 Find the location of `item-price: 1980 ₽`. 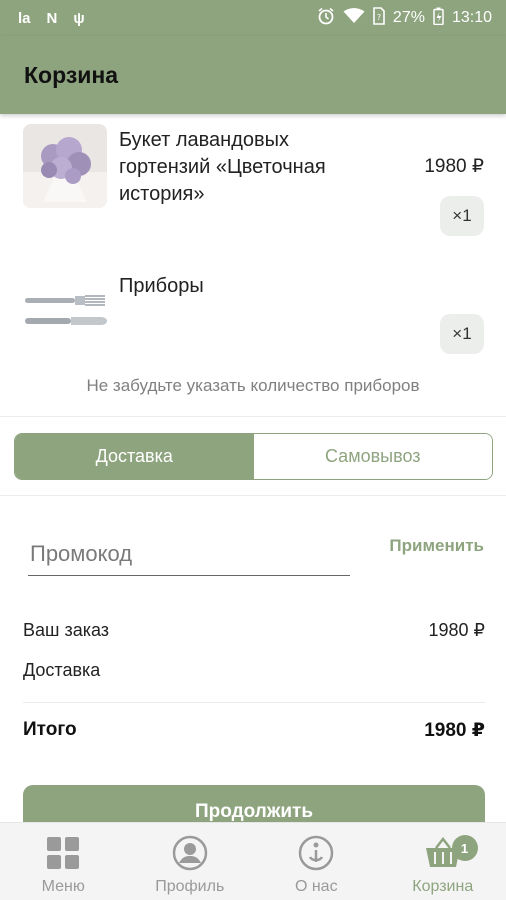

item-price: 1980 ₽ is located at coordinates (454, 166).